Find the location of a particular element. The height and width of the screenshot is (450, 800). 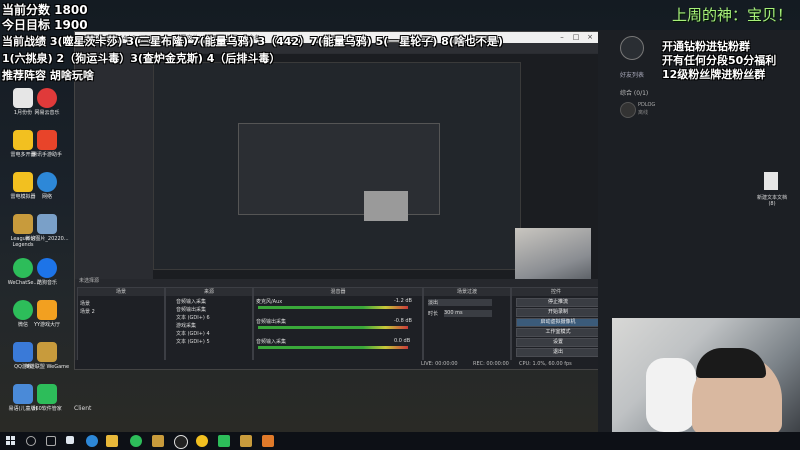

source-item: 音频输入采集 is located at coordinates (191, 301).